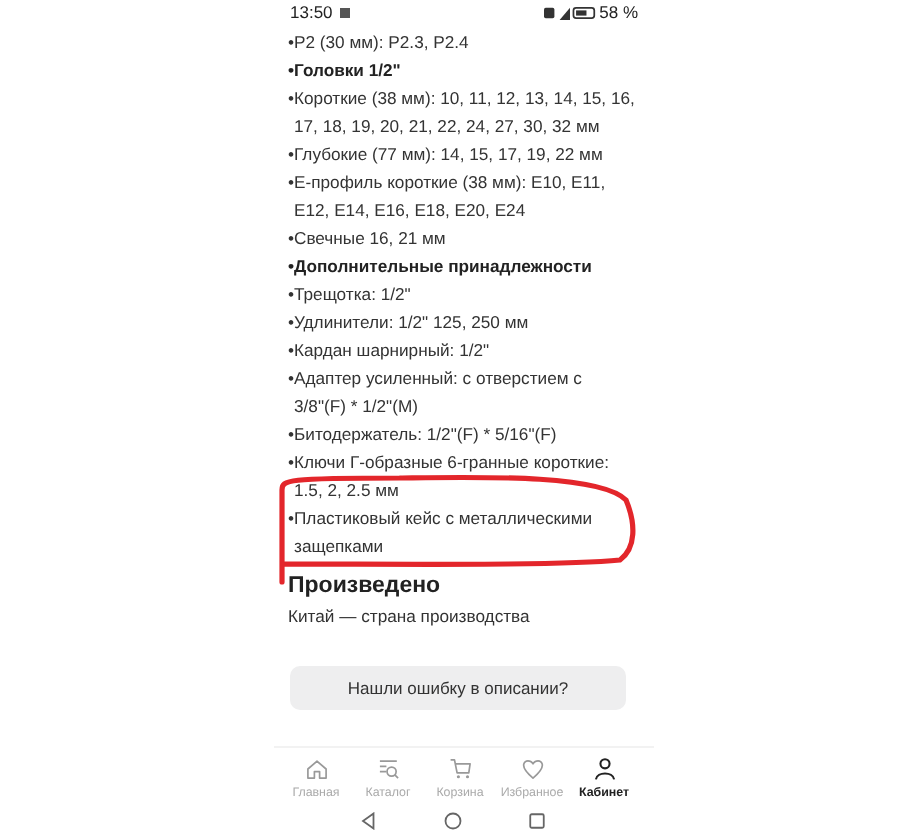 Image resolution: width=922 pixels, height=830 pixels. Describe the element at coordinates (368, 821) in the screenshot. I see `back-icon` at that location.